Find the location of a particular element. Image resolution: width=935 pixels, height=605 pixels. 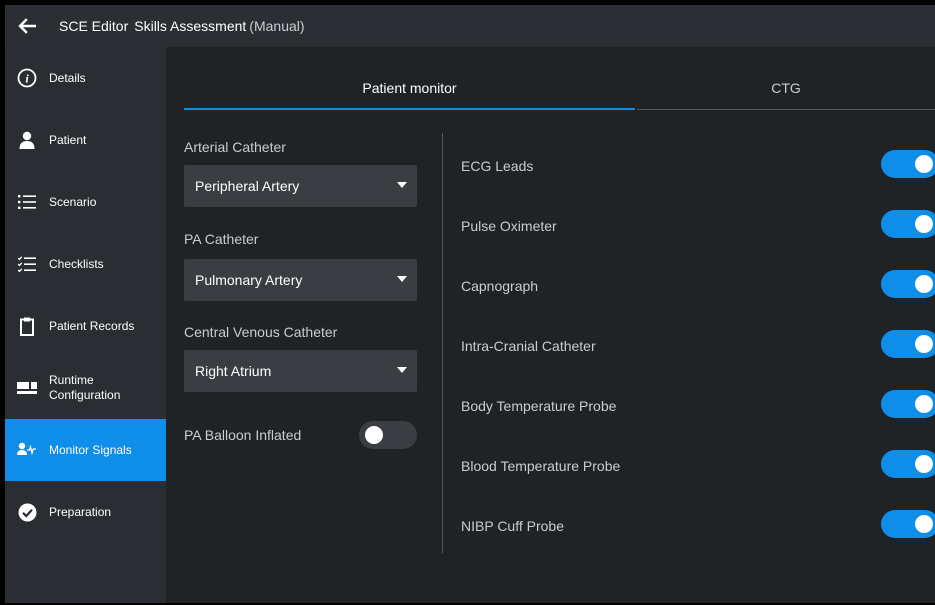

nibp-cuff-probe-label: NIBP Cuff Probe is located at coordinates (512, 526).